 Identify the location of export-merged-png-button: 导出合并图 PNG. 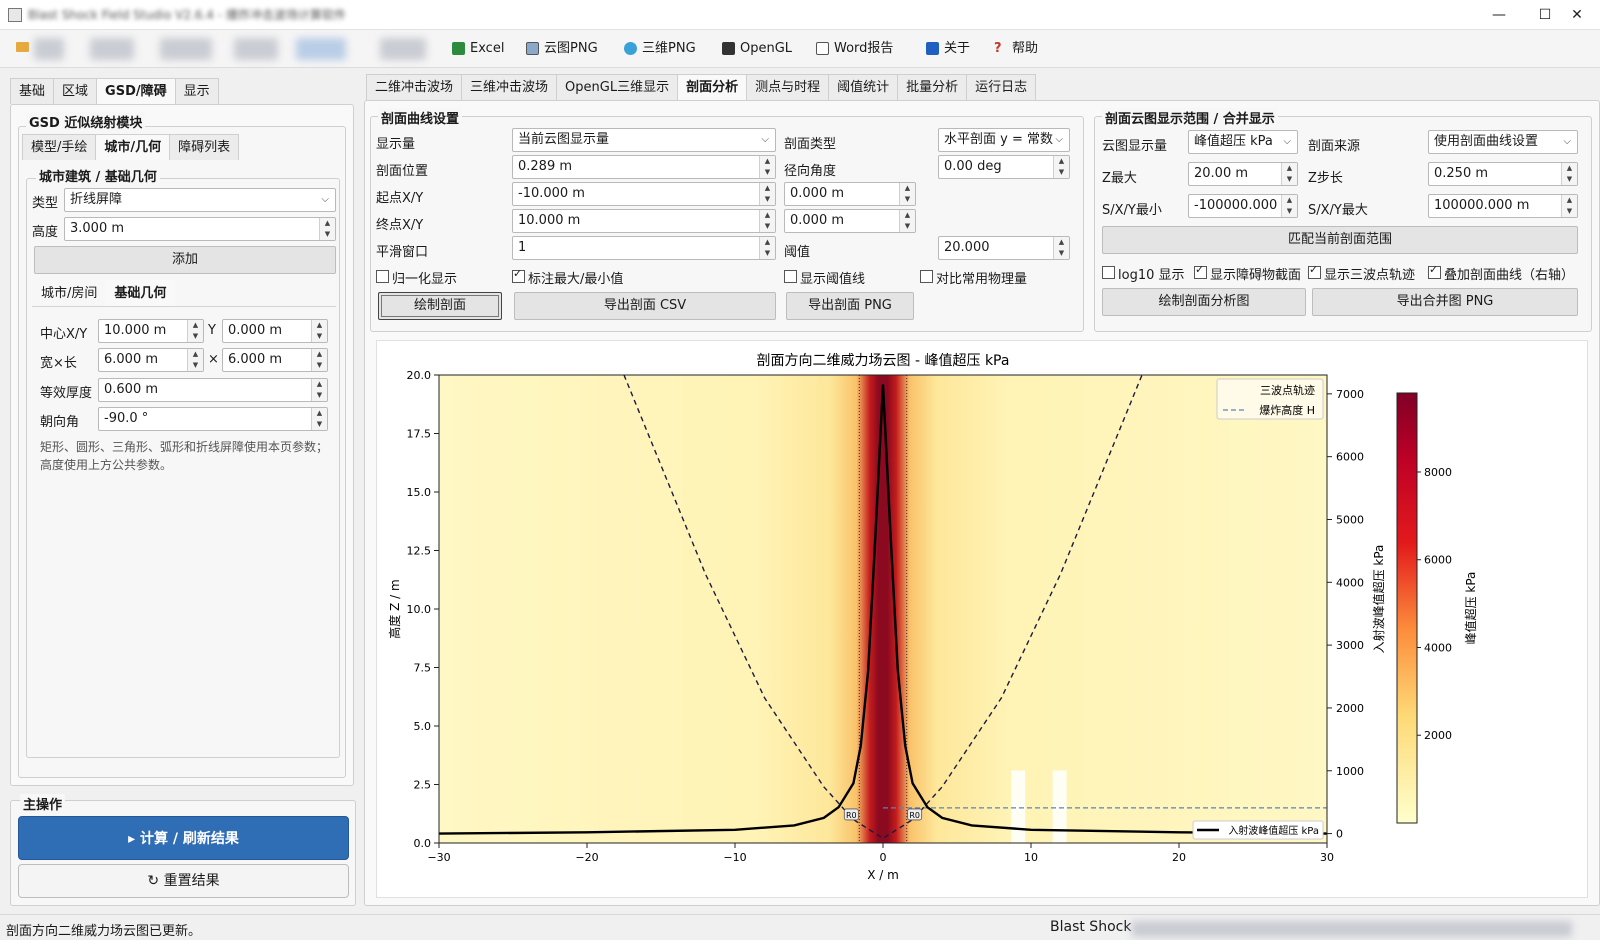
(1445, 302).